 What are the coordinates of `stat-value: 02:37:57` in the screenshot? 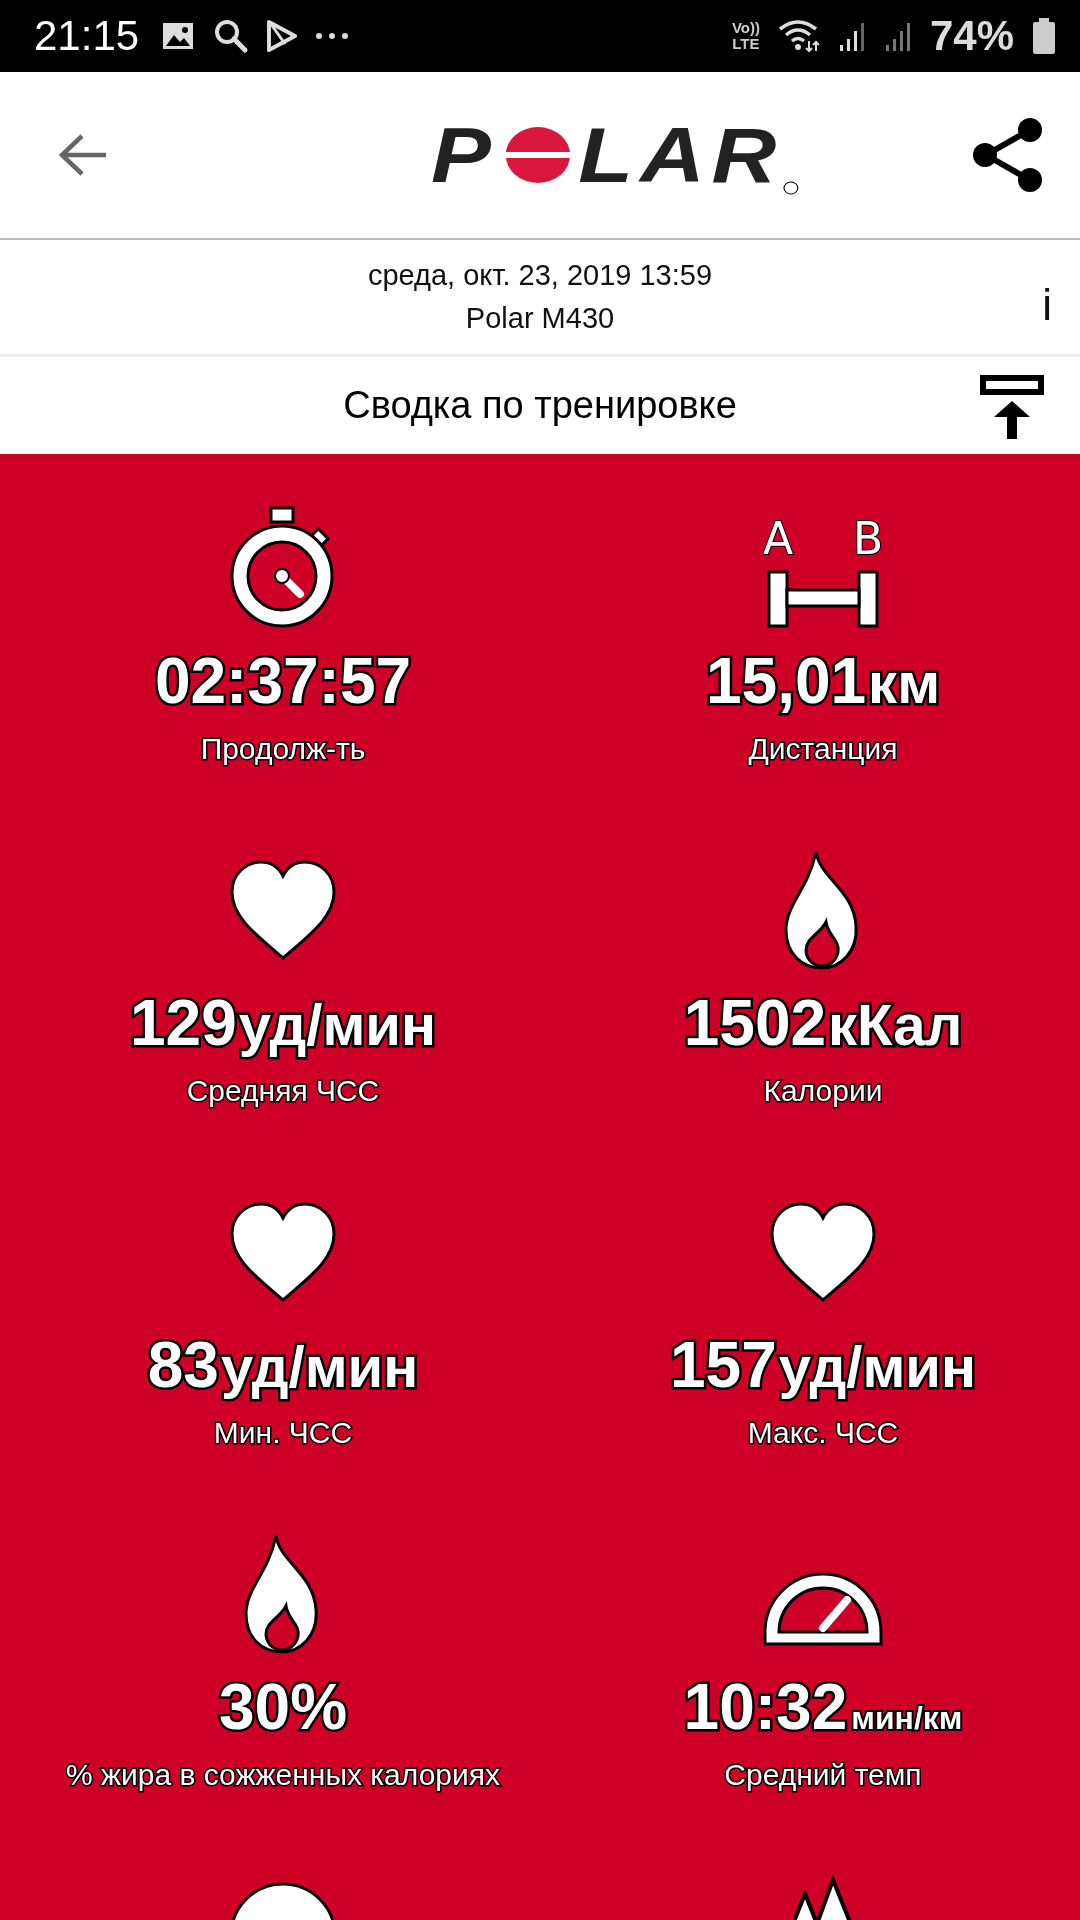 It's located at (283, 681).